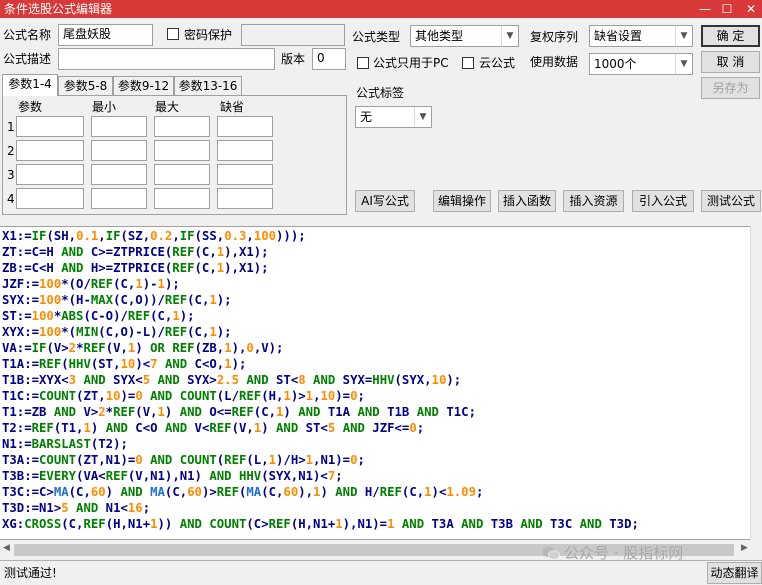  Describe the element at coordinates (128, 524) in the screenshot. I see `code-token: (H,N1+` at that location.